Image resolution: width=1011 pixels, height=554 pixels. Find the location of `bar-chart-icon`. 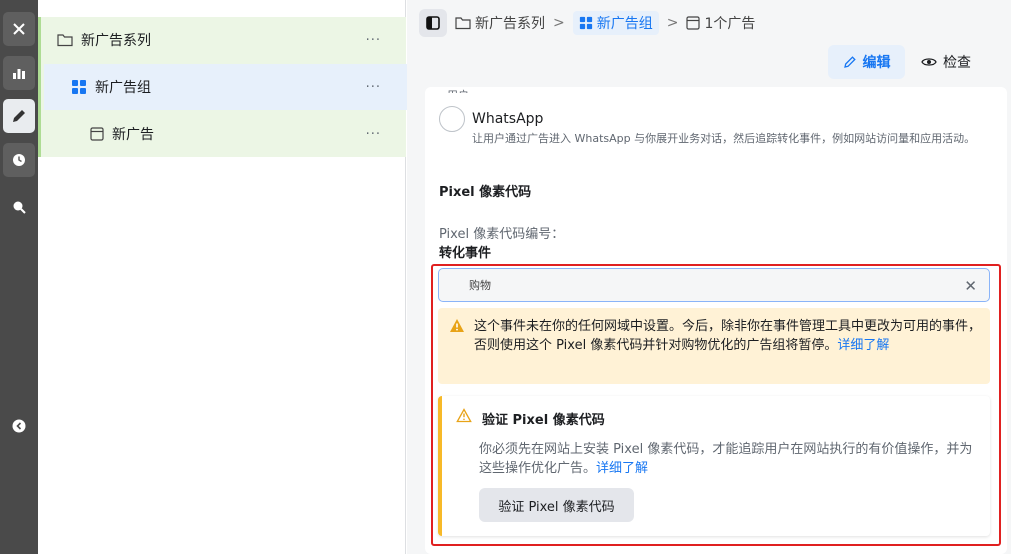

bar-chart-icon is located at coordinates (19, 73).